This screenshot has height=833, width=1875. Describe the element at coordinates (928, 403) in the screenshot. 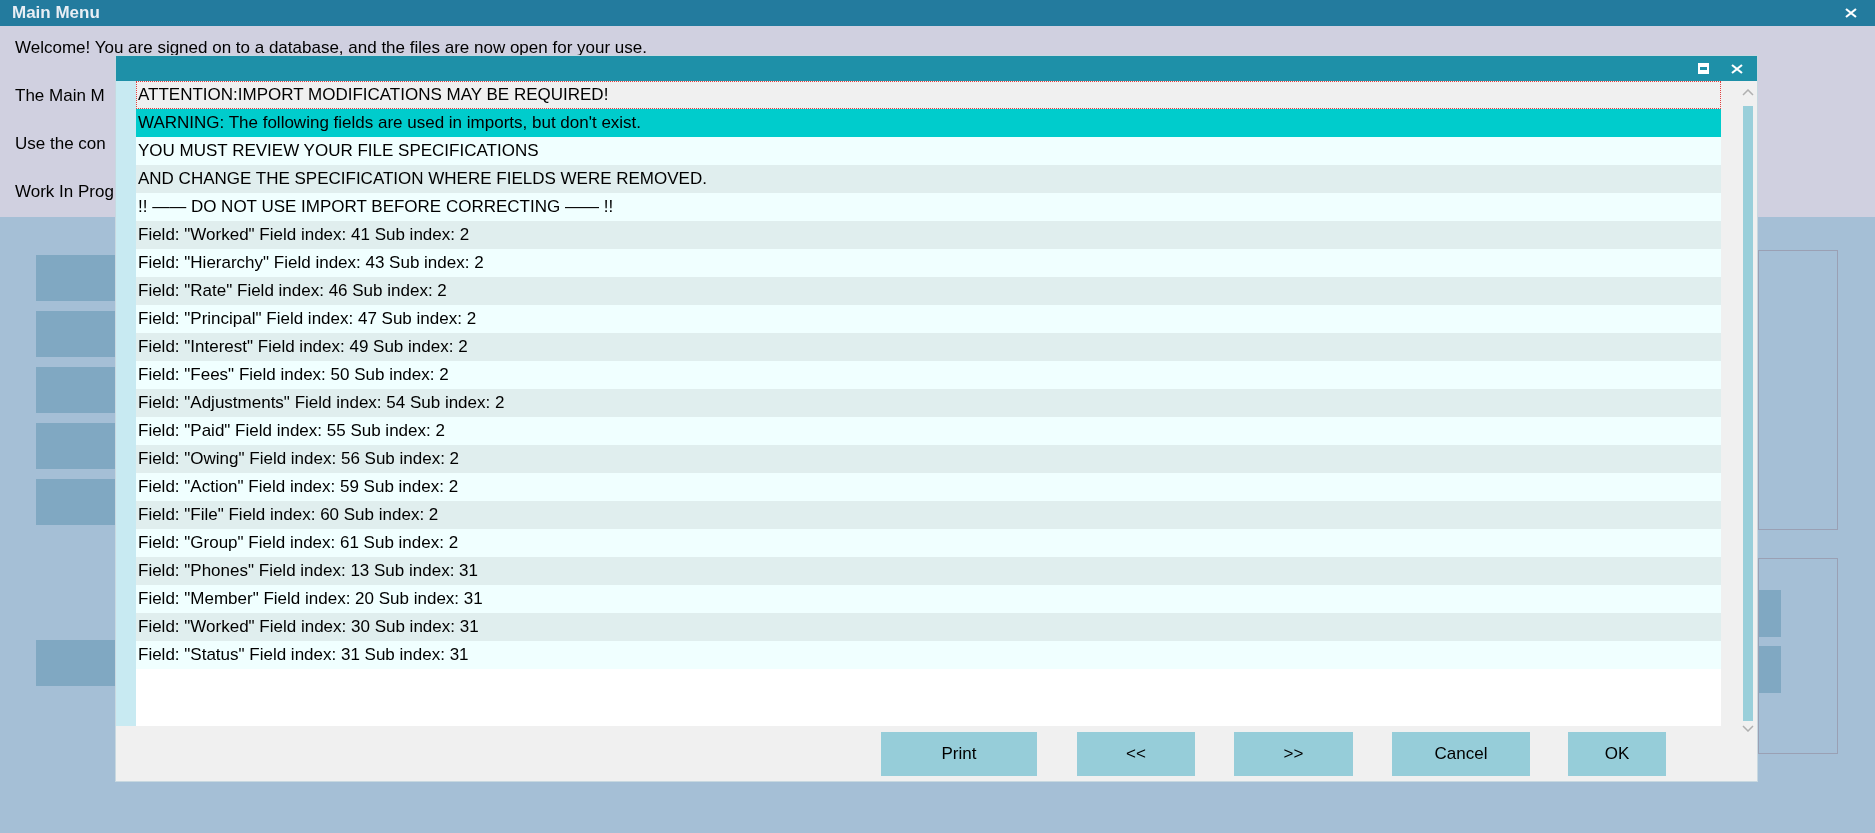

I see `message-row: Field: "Adjustments" Field index: 54 Sub index: 2` at that location.